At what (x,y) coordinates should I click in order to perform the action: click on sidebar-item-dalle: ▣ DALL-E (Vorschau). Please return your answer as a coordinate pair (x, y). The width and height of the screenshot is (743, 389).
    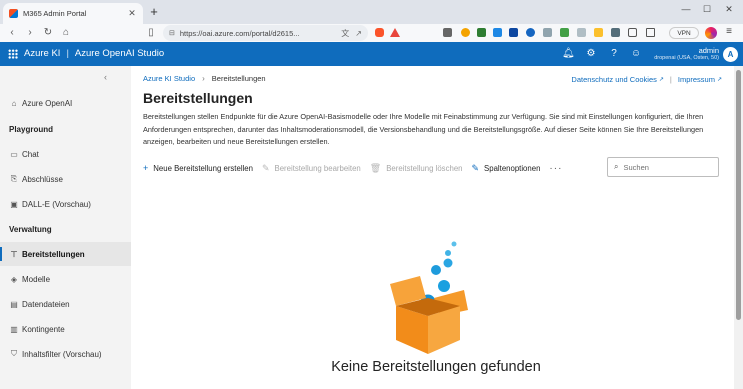
    Looking at the image, I should click on (65, 204).